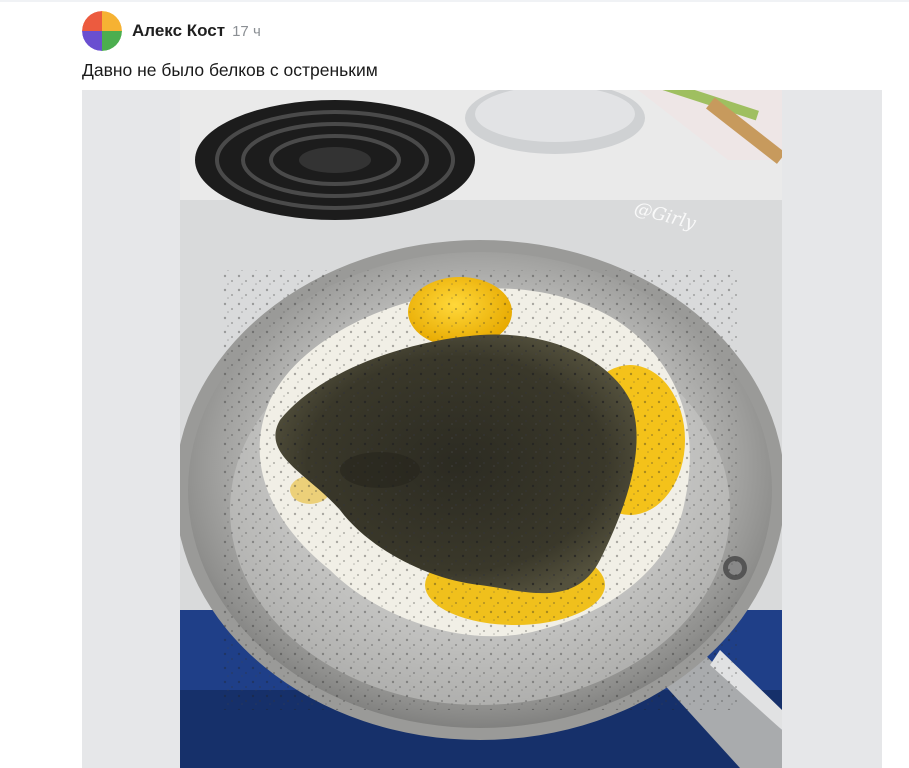 The height and width of the screenshot is (768, 909). I want to click on post-header: Алекс Кост 17 ч, so click(171, 31).